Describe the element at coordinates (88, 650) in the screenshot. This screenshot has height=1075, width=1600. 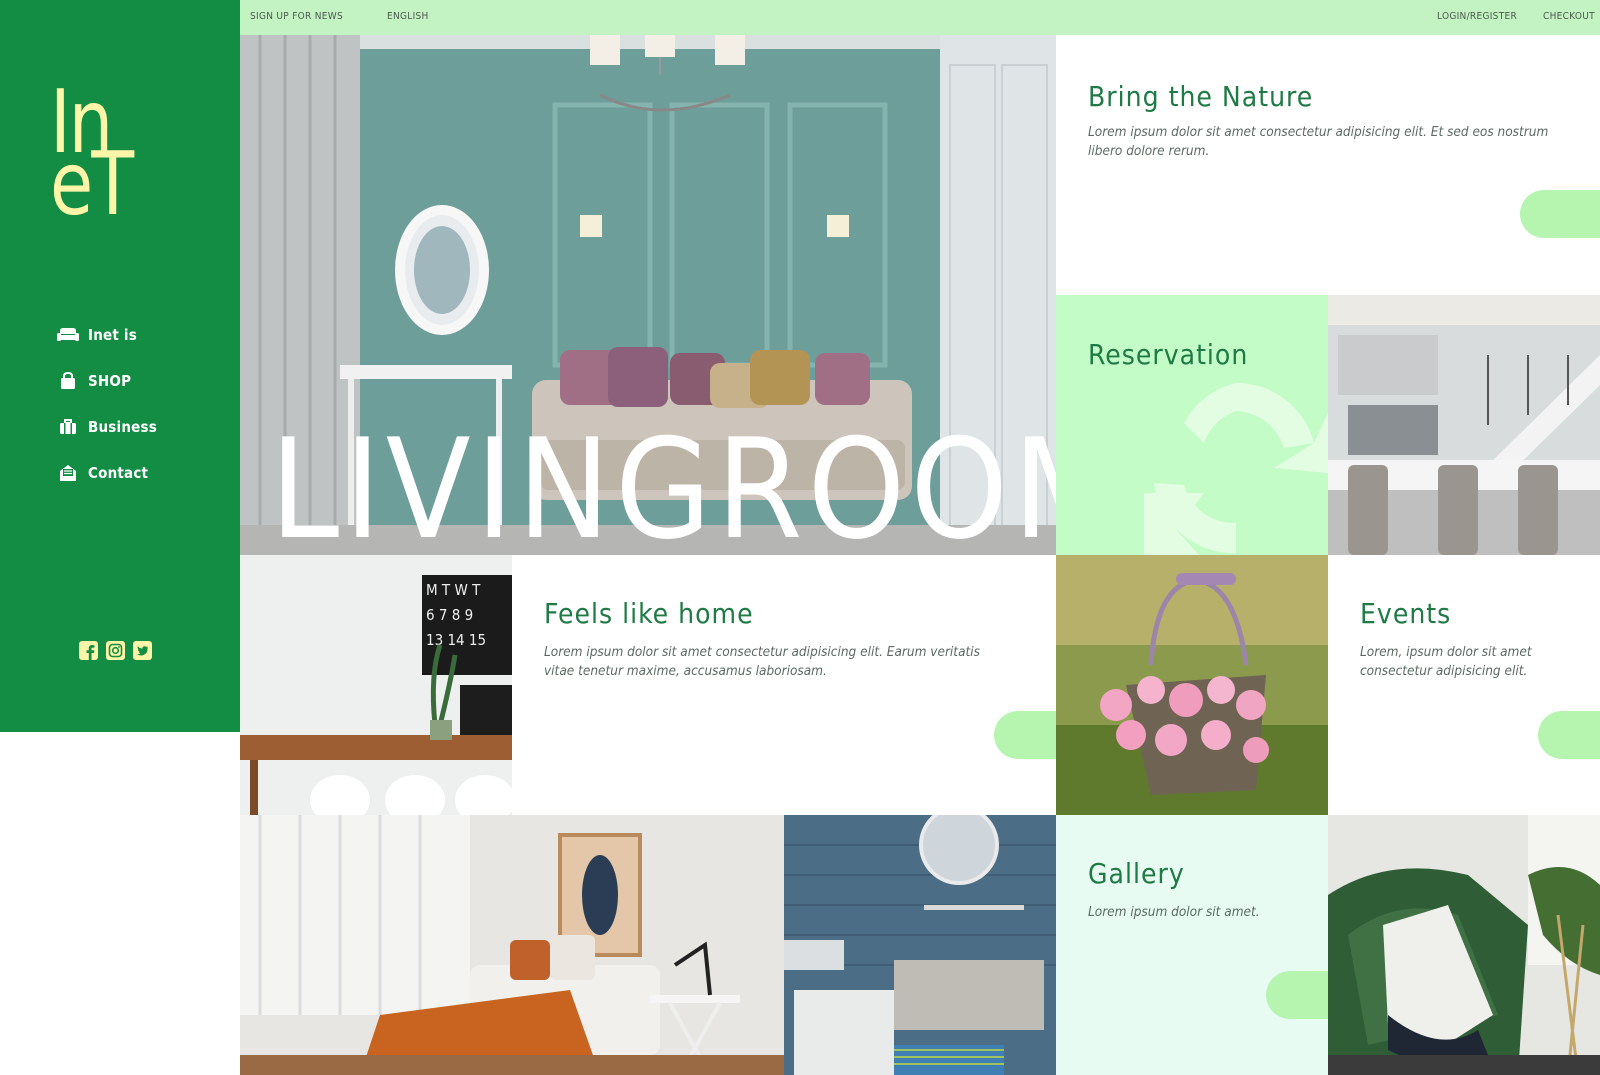
I see `facebook-icon` at that location.